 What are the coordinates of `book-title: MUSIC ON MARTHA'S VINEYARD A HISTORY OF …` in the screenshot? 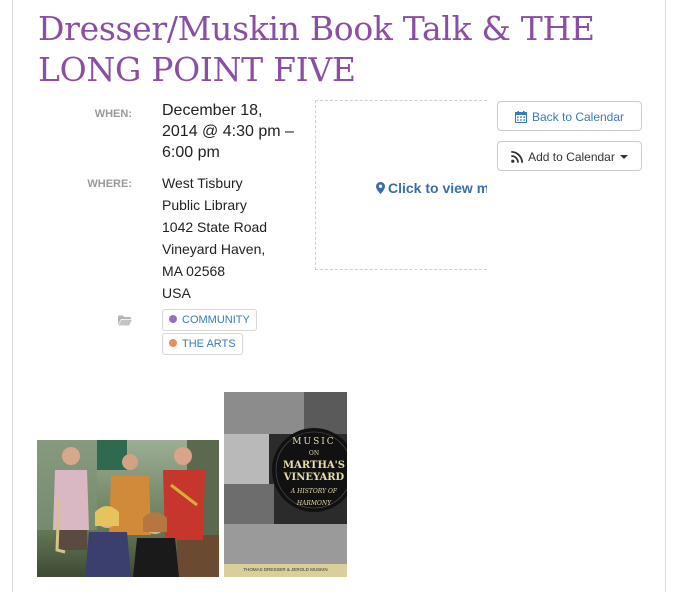 It's located at (311, 473).